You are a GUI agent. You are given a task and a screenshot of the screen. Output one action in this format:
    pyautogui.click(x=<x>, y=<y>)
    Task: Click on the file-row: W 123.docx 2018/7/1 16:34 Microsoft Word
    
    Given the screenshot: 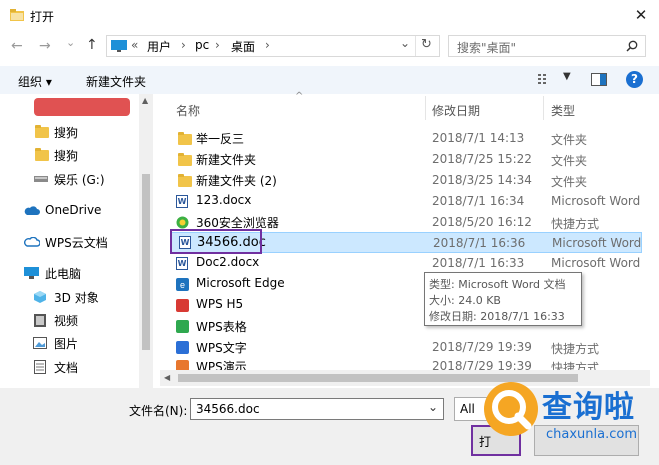 What is the action you would take?
    pyautogui.click(x=406, y=201)
    